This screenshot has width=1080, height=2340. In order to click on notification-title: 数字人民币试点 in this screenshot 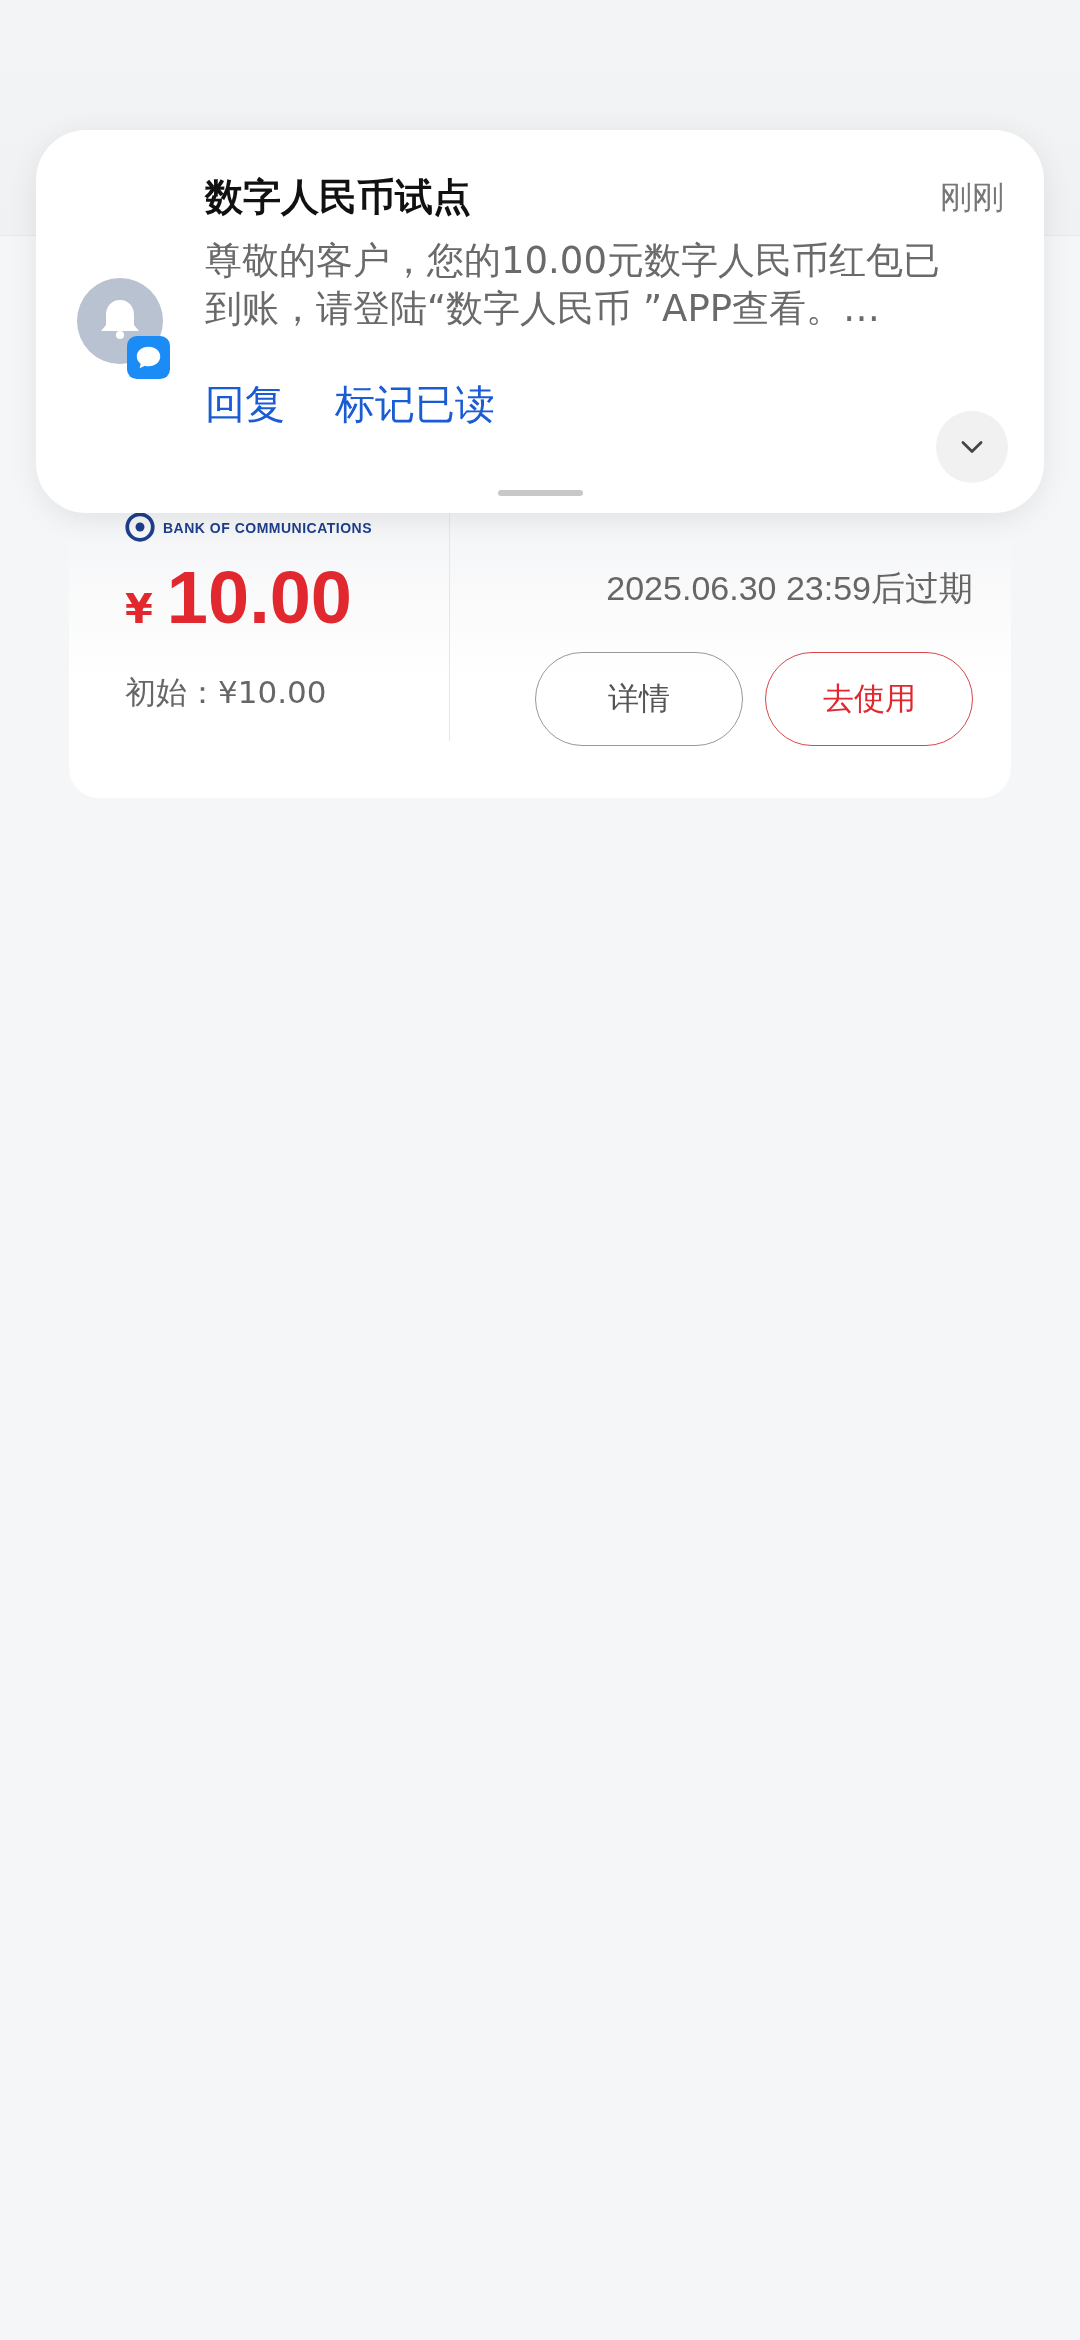, I will do `click(338, 197)`.